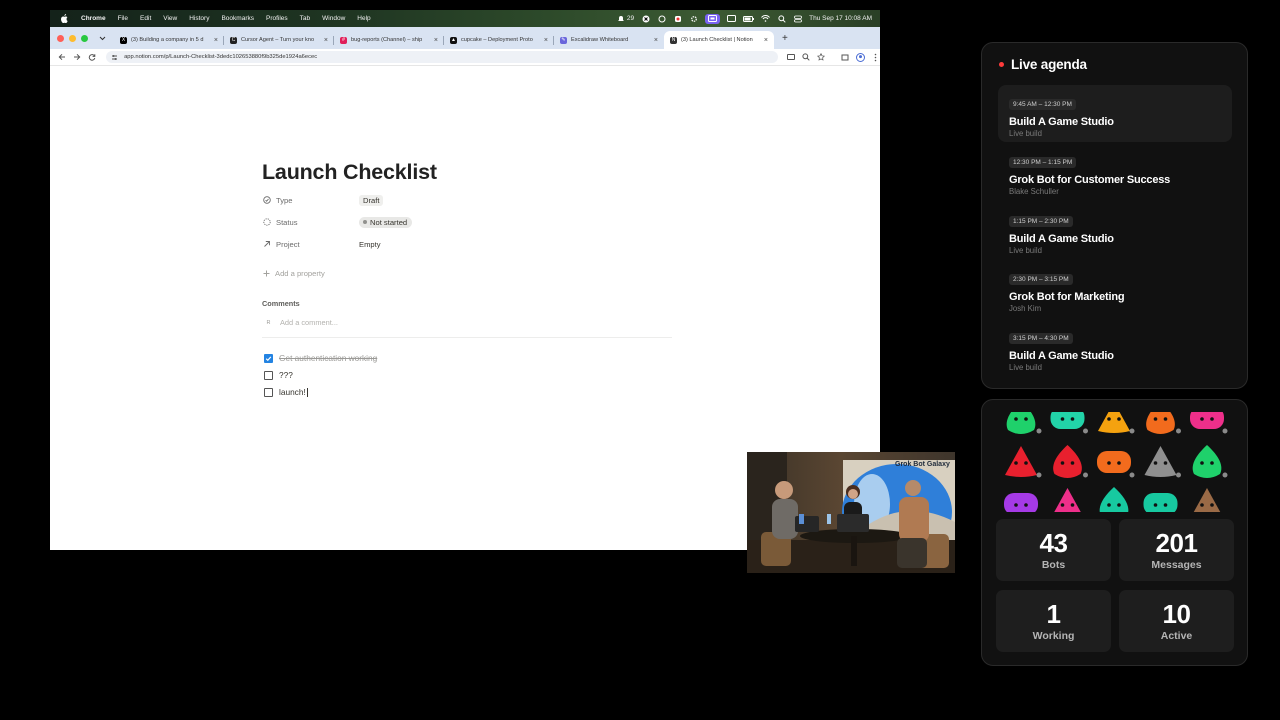 The height and width of the screenshot is (720, 1280). What do you see at coordinates (93, 18) in the screenshot?
I see `menu-app-name: Chrome` at bounding box center [93, 18].